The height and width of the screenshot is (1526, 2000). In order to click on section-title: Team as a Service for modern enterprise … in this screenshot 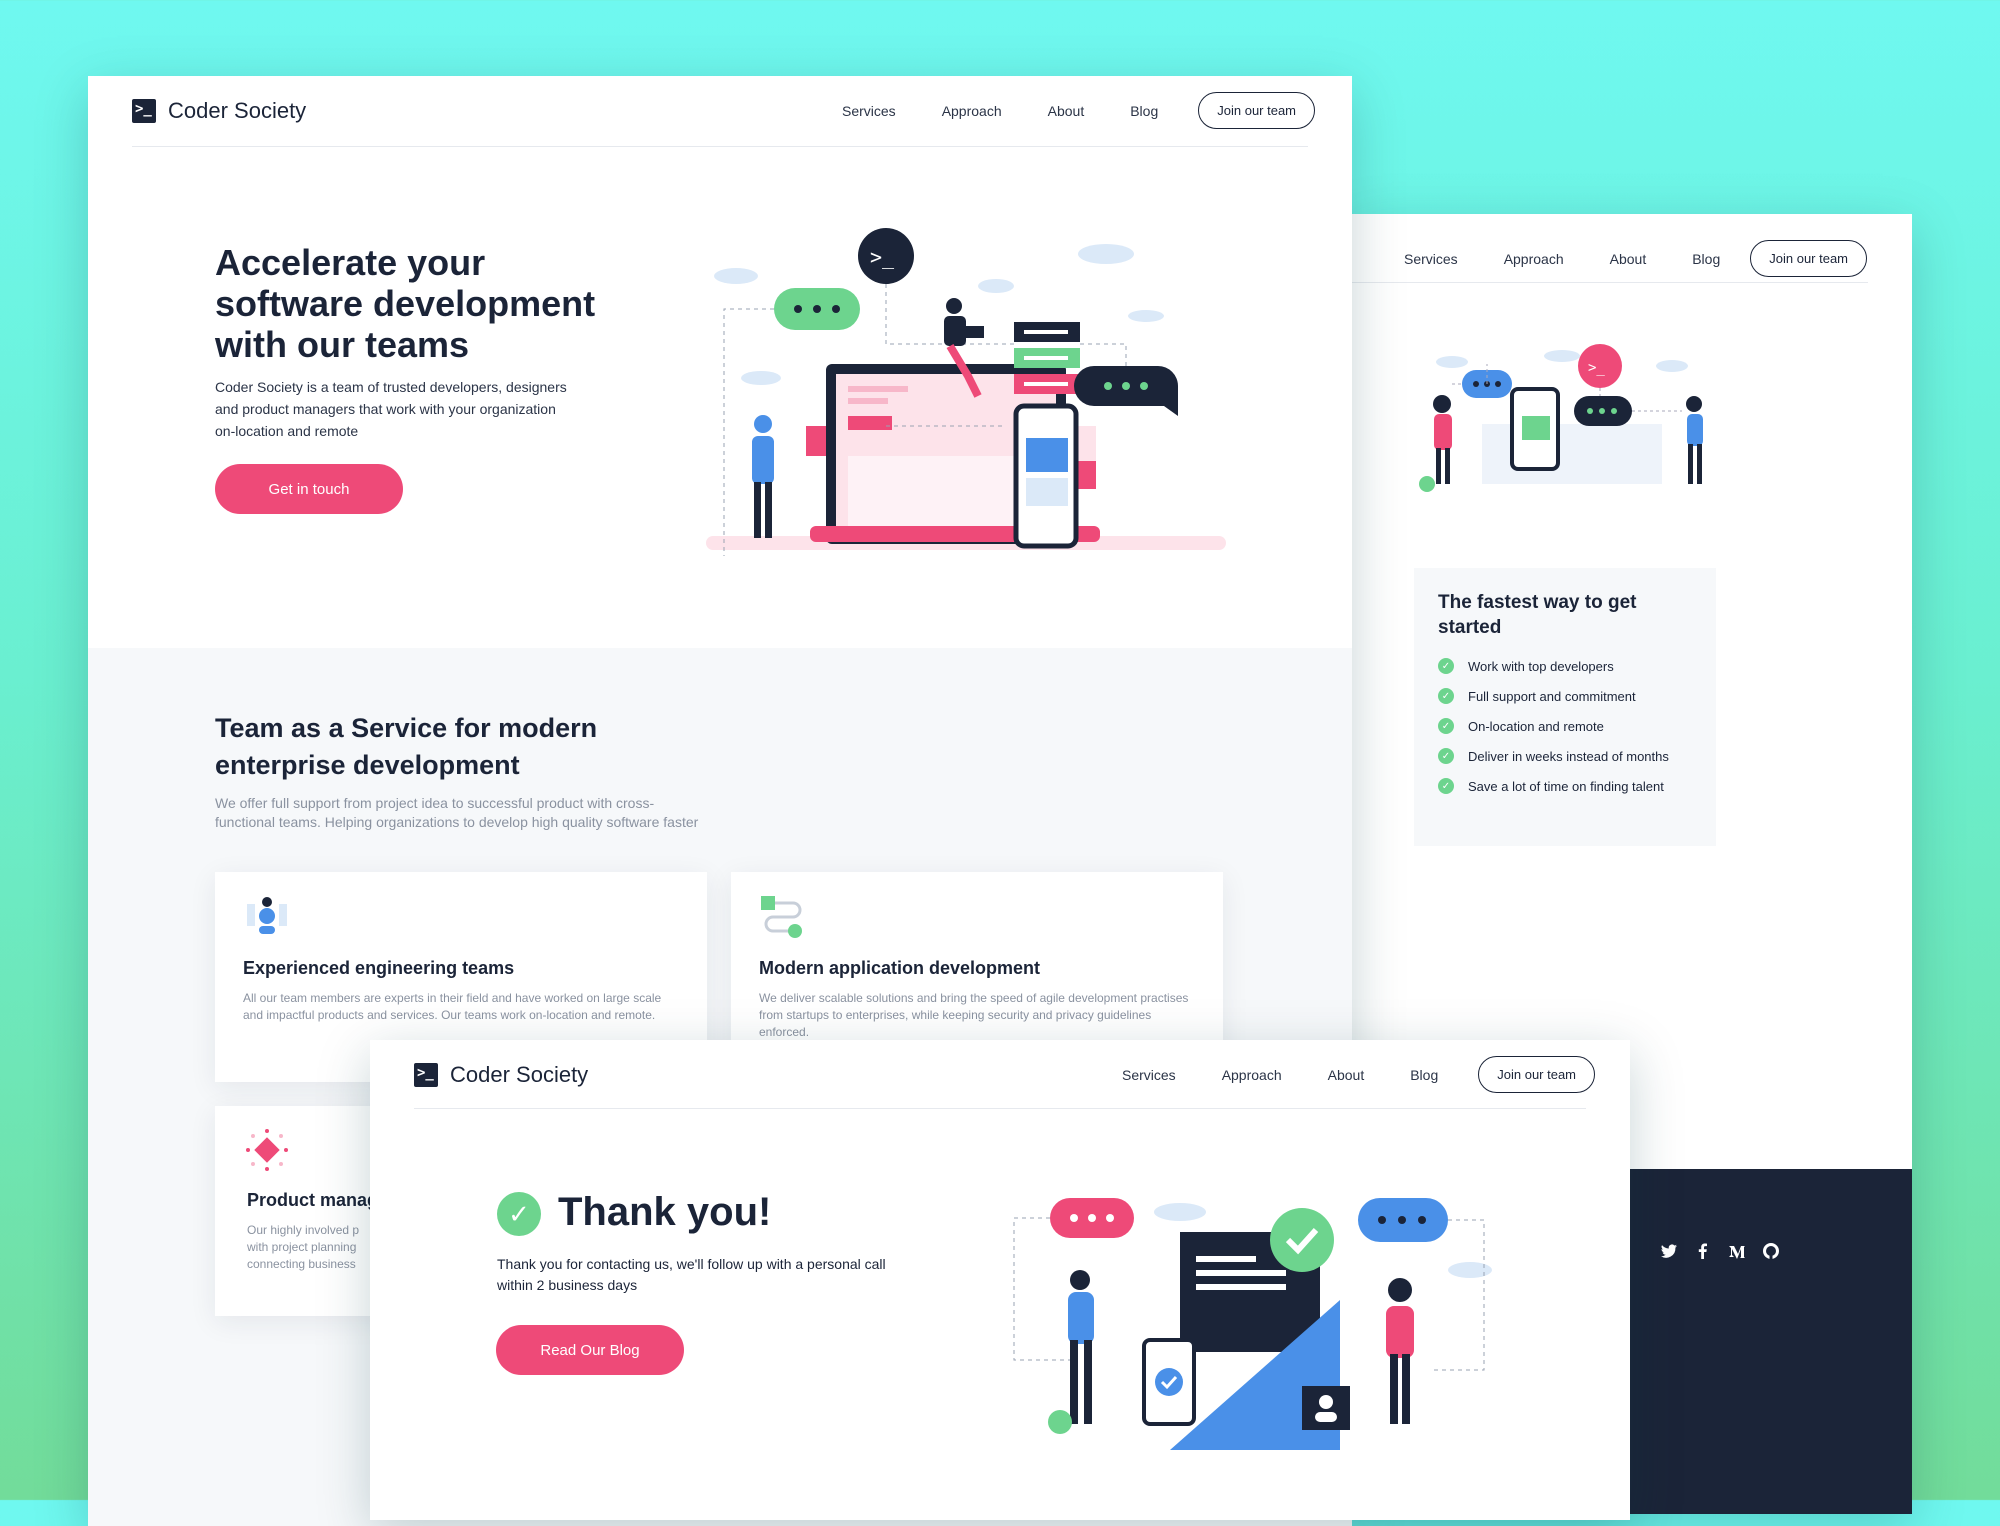, I will do `click(406, 746)`.